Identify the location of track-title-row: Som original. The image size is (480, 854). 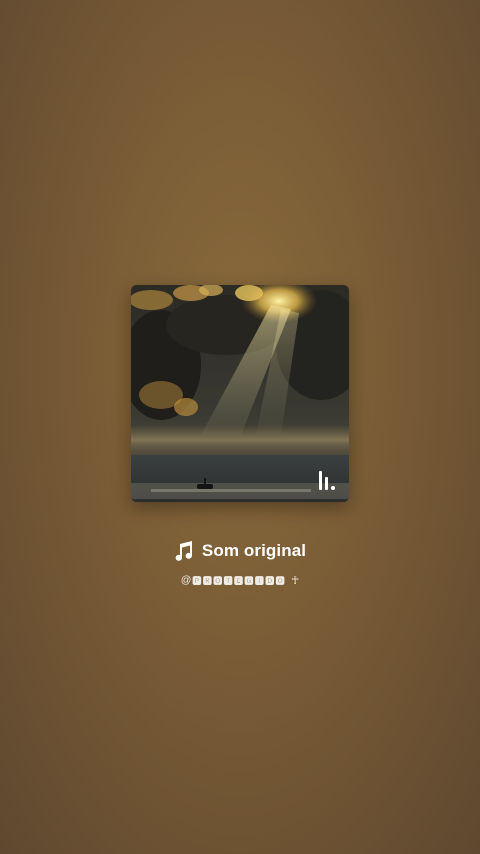
(240, 551).